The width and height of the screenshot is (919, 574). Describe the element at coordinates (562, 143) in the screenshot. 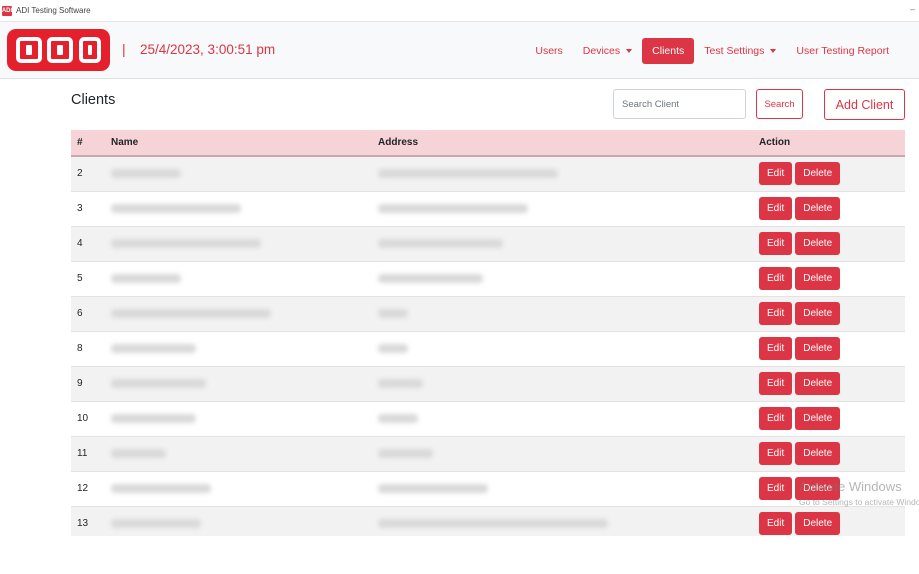

I see `column-header-address: Address` at that location.